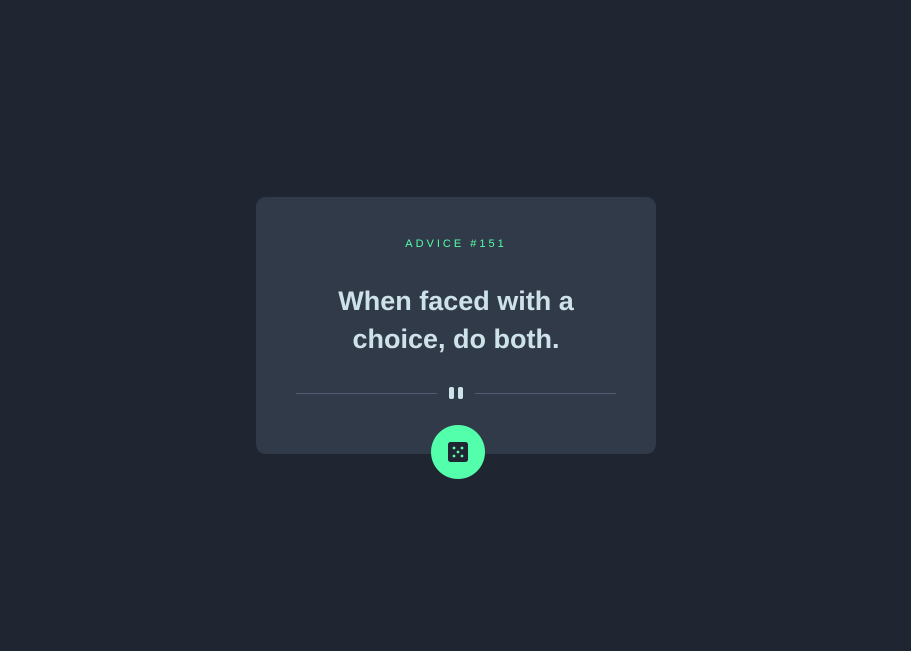  What do you see at coordinates (456, 320) in the screenshot?
I see `advice-quote: When faced with a choice, do both.` at bounding box center [456, 320].